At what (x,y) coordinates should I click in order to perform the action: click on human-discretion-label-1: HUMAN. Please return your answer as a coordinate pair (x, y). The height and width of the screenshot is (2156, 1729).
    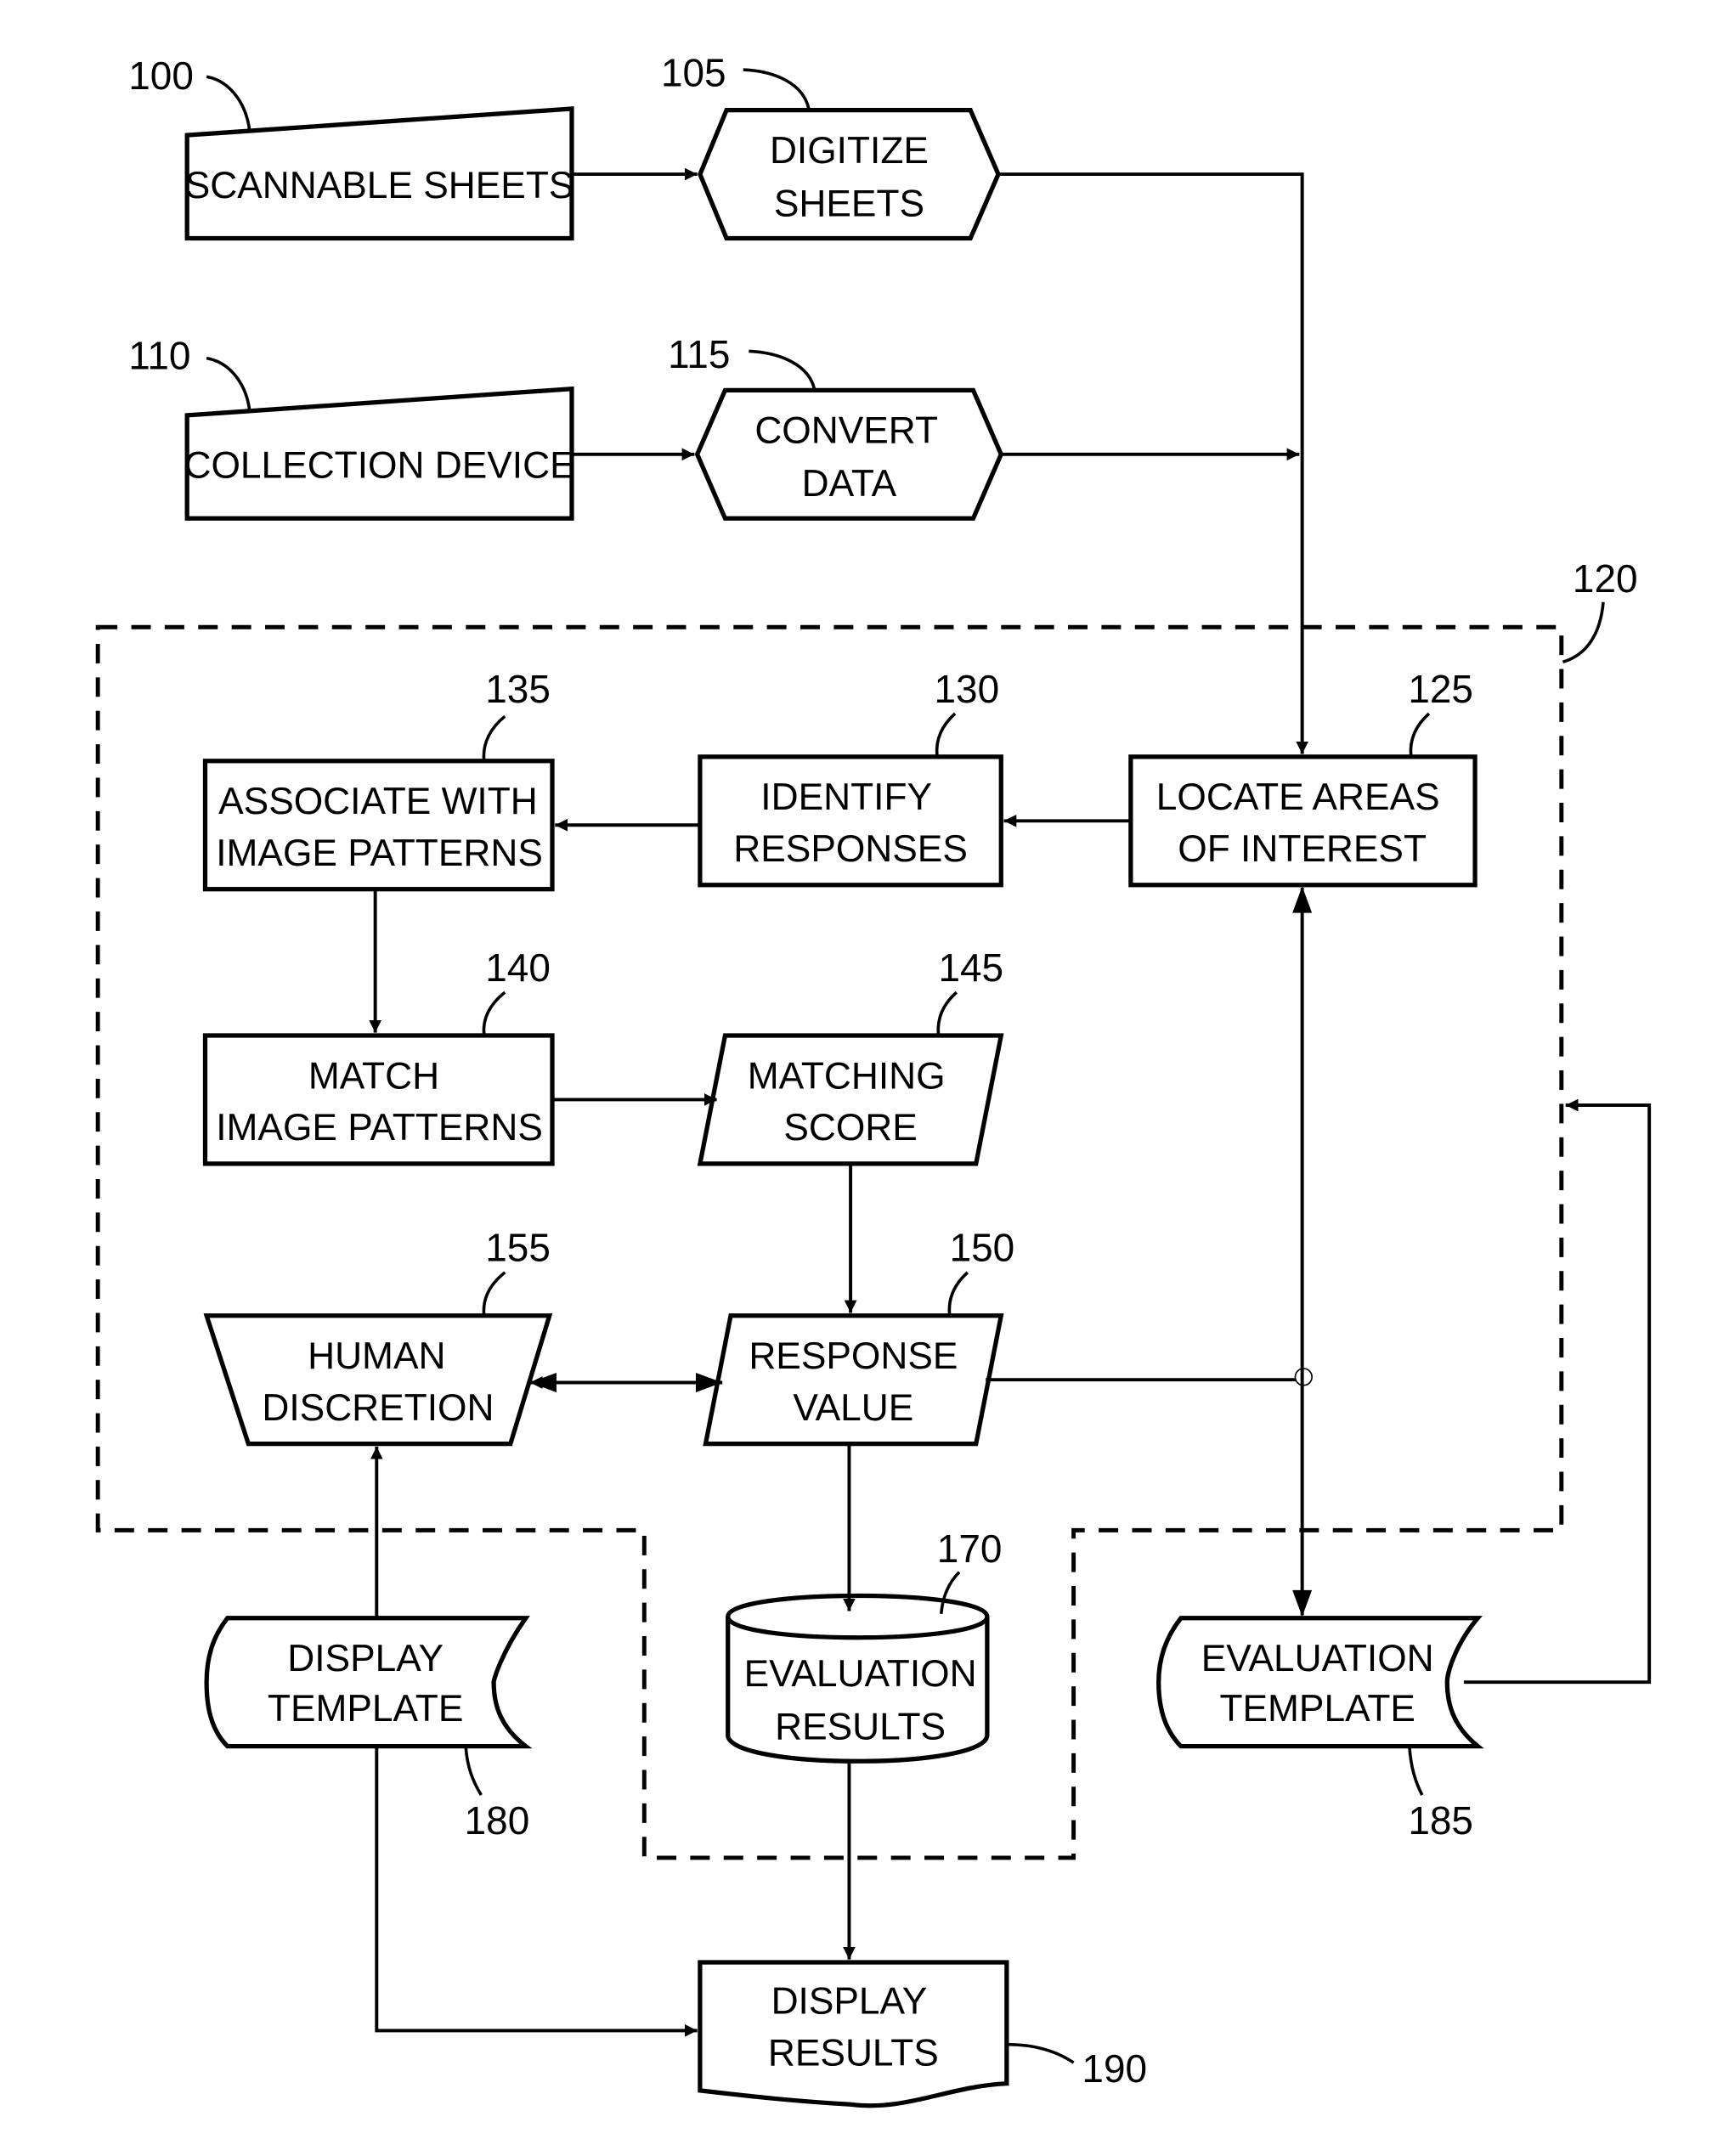
    Looking at the image, I should click on (377, 1356).